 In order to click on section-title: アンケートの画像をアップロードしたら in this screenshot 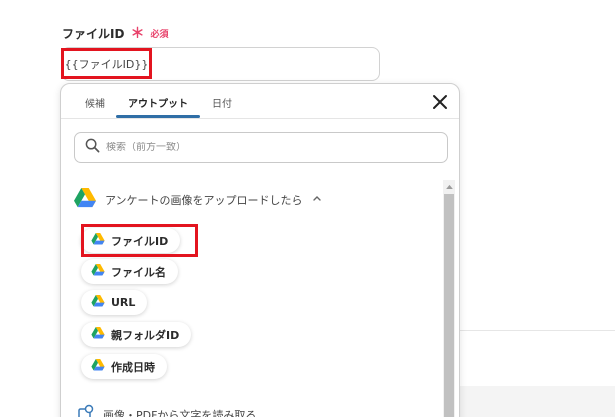, I will do `click(204, 200)`.